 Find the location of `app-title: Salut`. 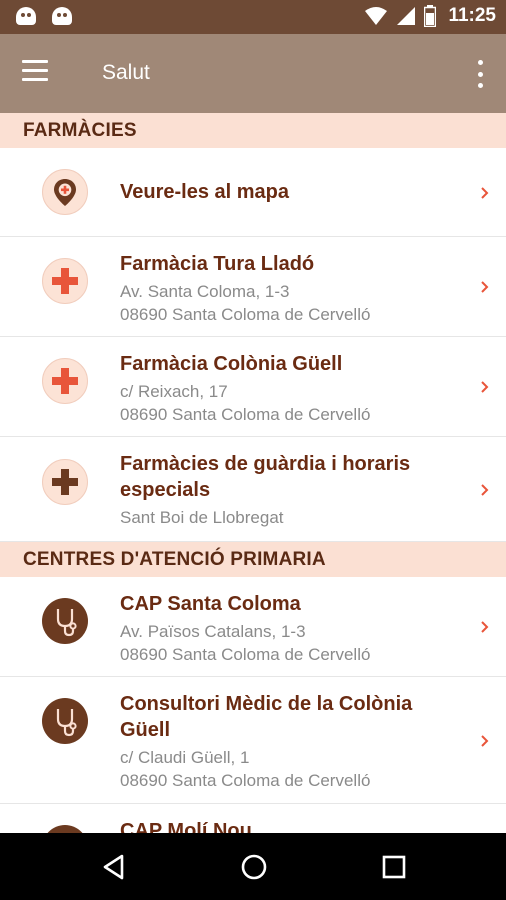

app-title: Salut is located at coordinates (126, 72).